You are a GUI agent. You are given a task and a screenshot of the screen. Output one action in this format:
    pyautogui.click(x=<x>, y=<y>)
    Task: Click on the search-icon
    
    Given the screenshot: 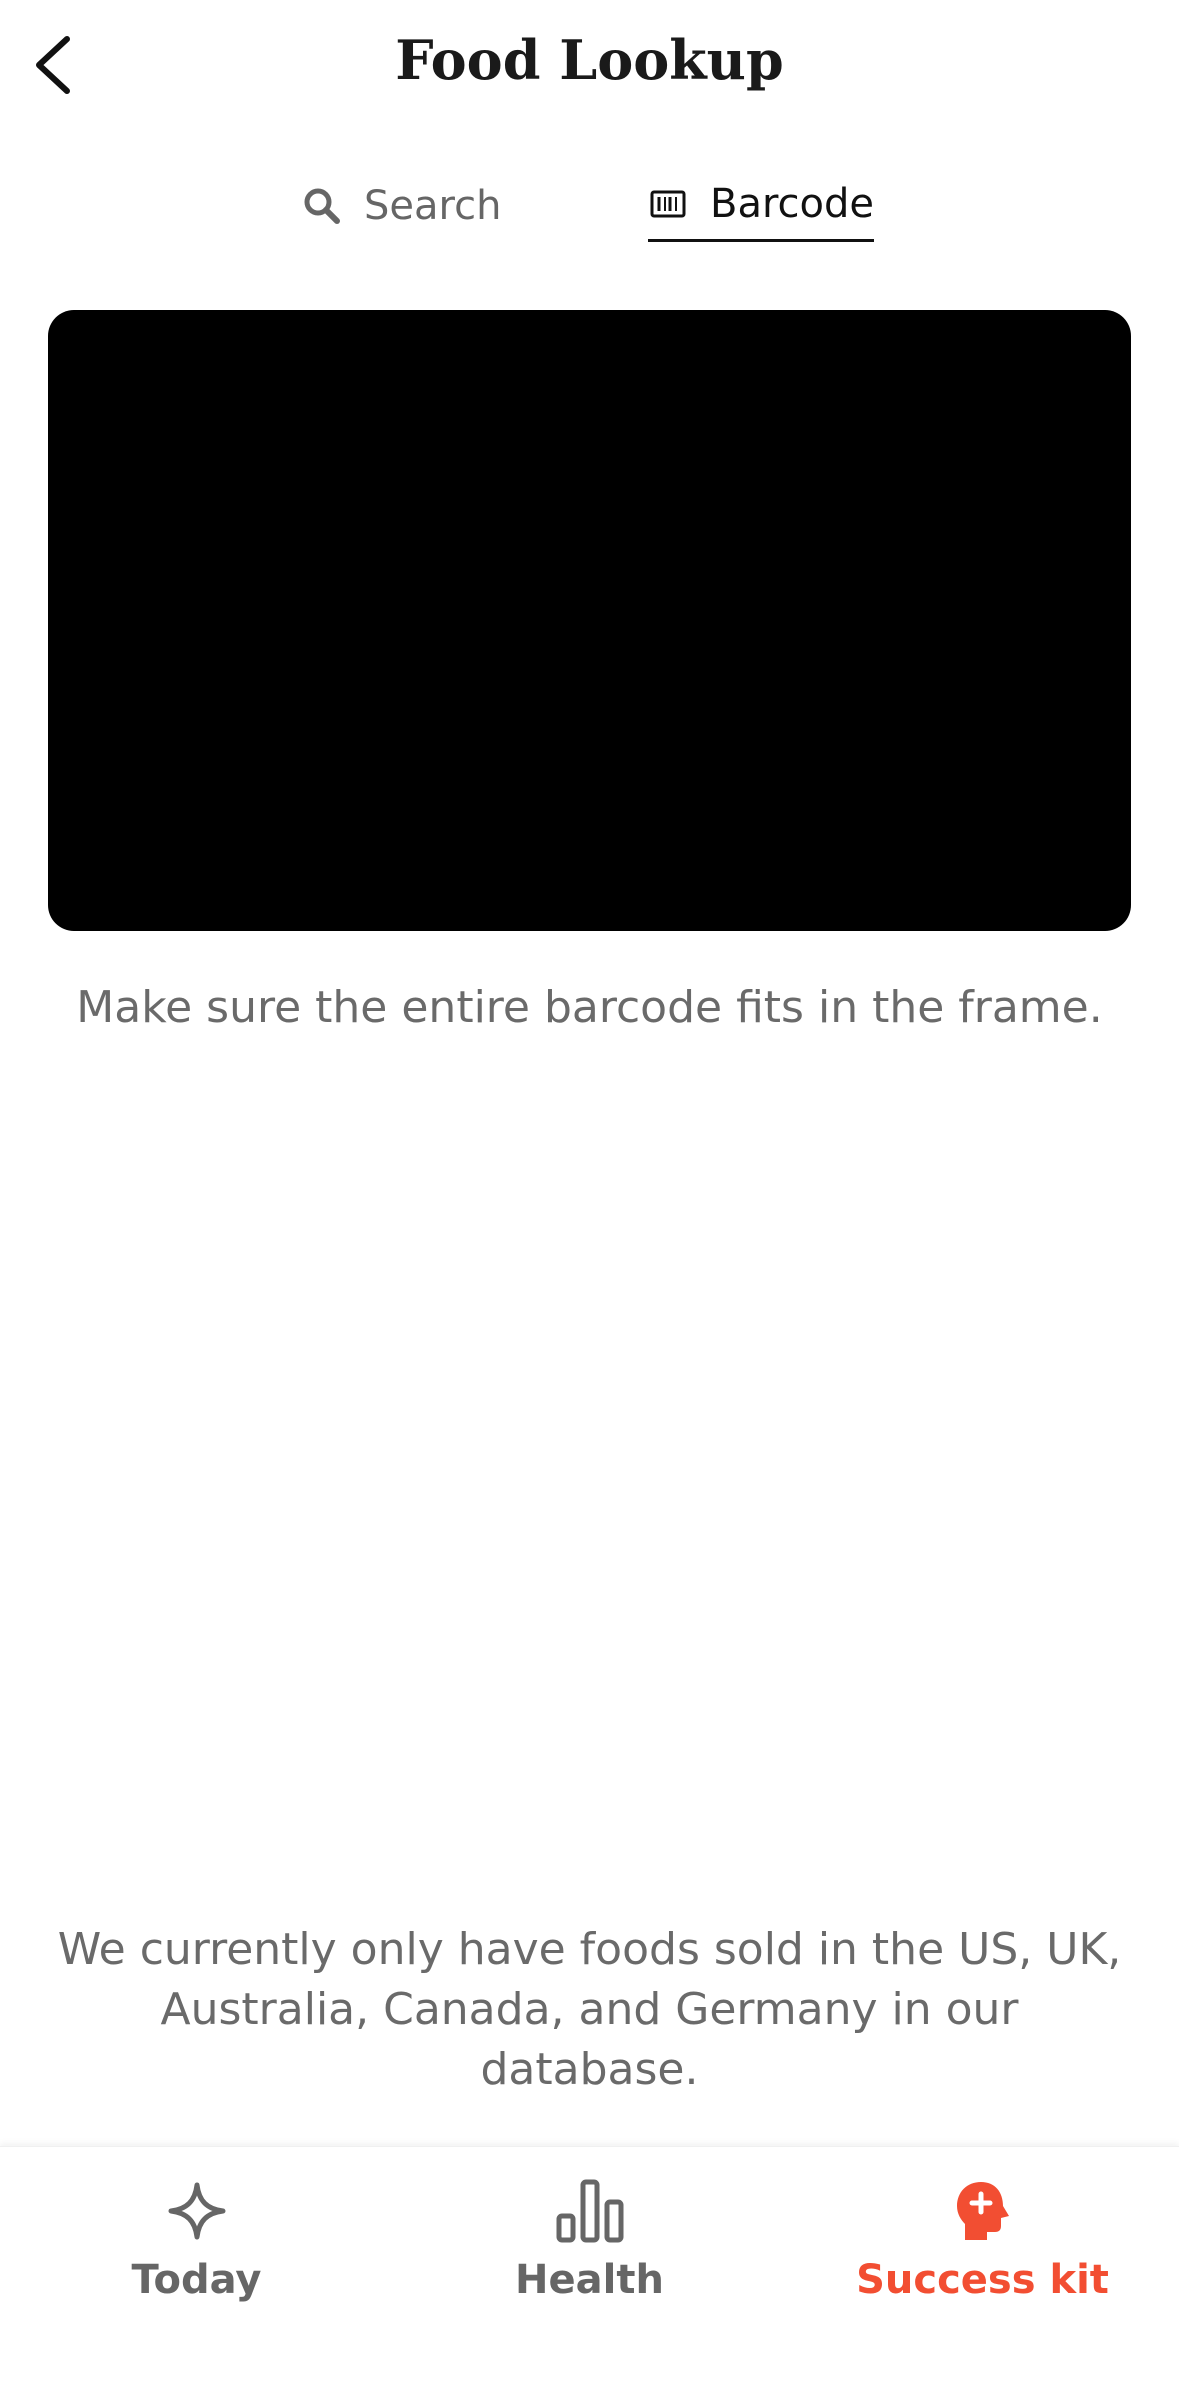 What is the action you would take?
    pyautogui.click(x=322, y=206)
    